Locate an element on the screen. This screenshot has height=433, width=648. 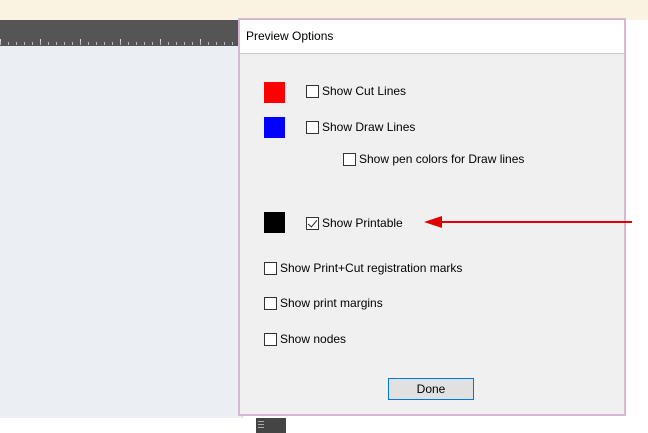
show-draw-lines-checkbox is located at coordinates (312, 127).